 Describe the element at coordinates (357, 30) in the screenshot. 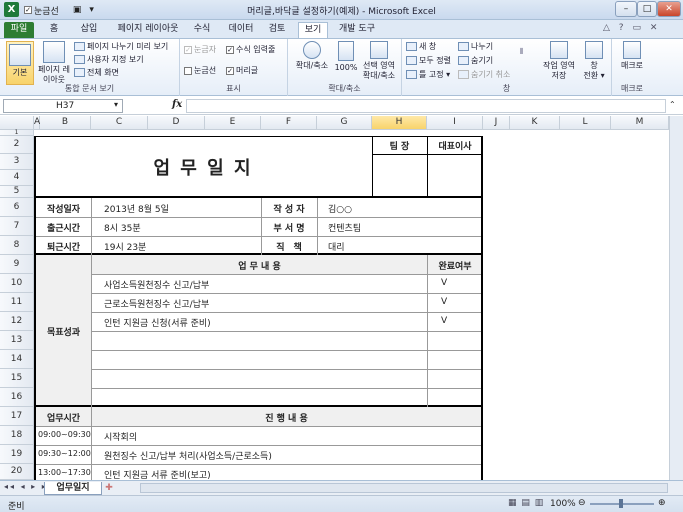

I see `tab-developer: 개발 도구` at that location.